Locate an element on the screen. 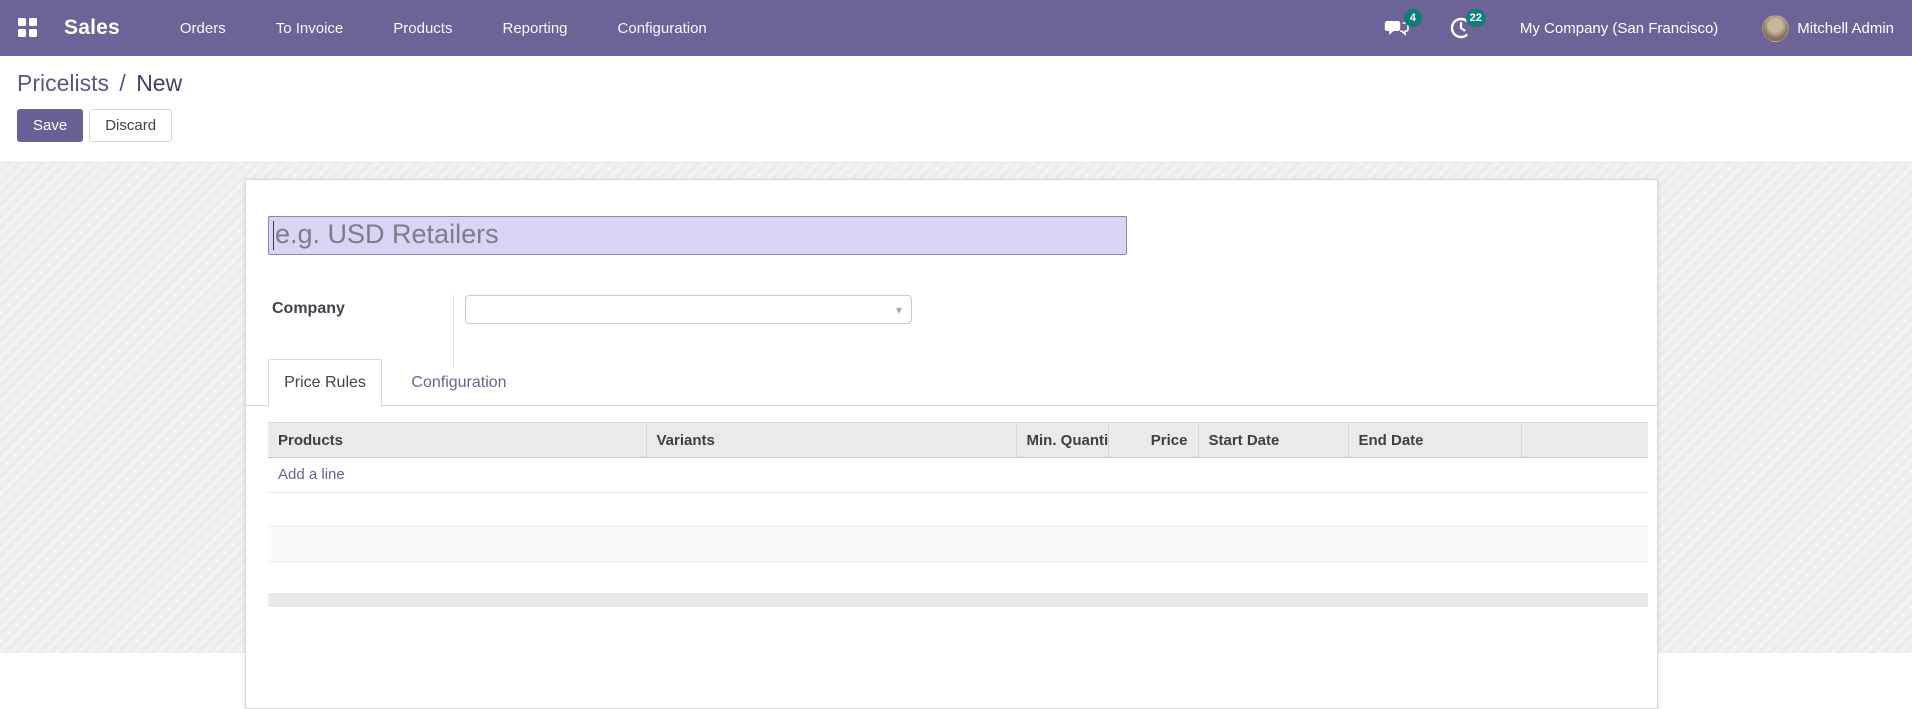  company-switcher: My Company (San Francisco) is located at coordinates (1619, 28).